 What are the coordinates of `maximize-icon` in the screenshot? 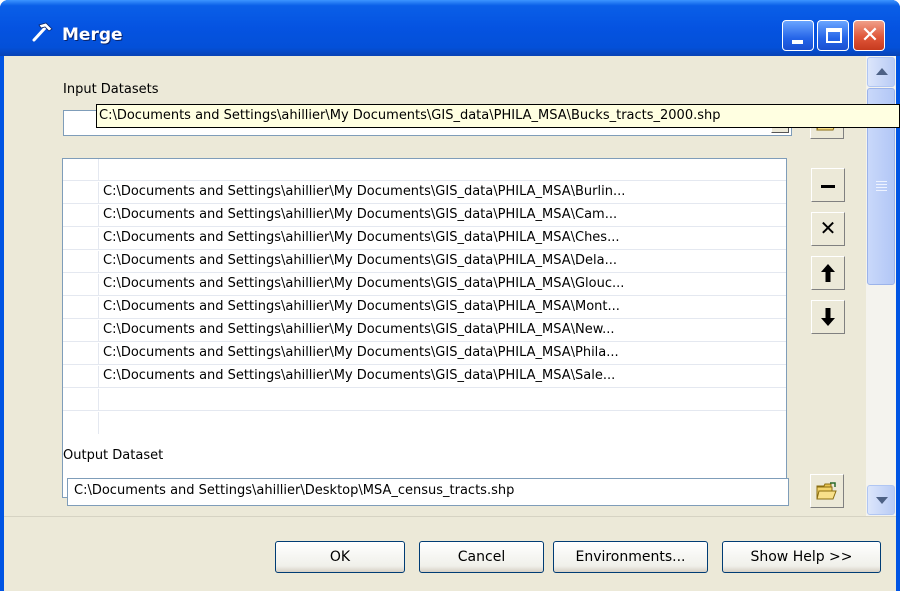 It's located at (834, 35).